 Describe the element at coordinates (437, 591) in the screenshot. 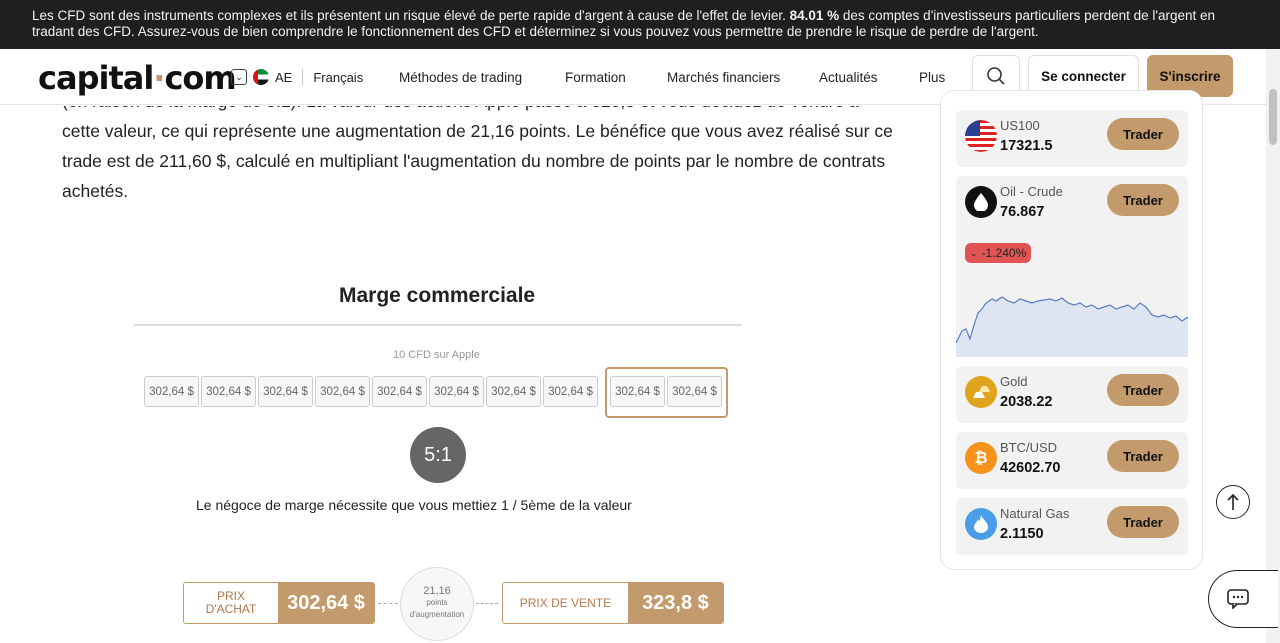

I see `points-value: 21,16` at that location.